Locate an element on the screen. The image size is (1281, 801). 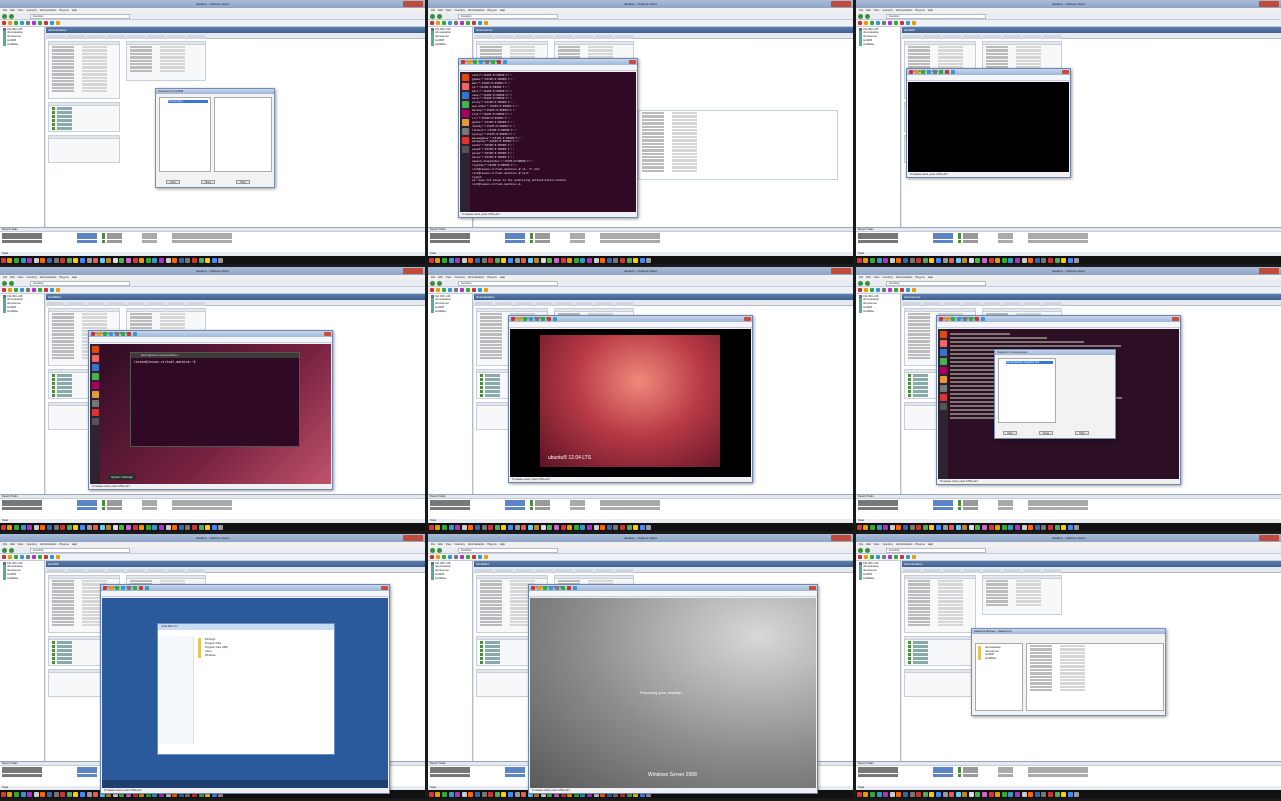
breadcrumb: Inventory is located at coordinates (508, 283).